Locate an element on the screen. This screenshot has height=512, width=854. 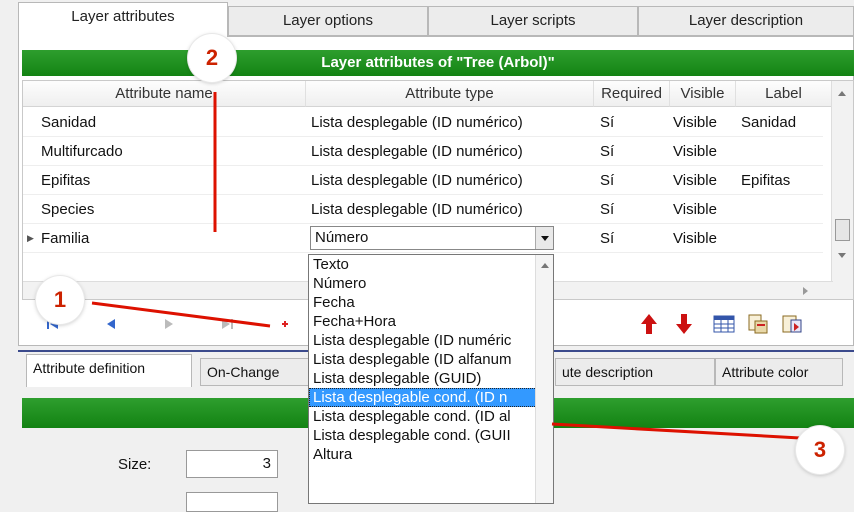
callout-badge-3: 3 is located at coordinates (820, 450).